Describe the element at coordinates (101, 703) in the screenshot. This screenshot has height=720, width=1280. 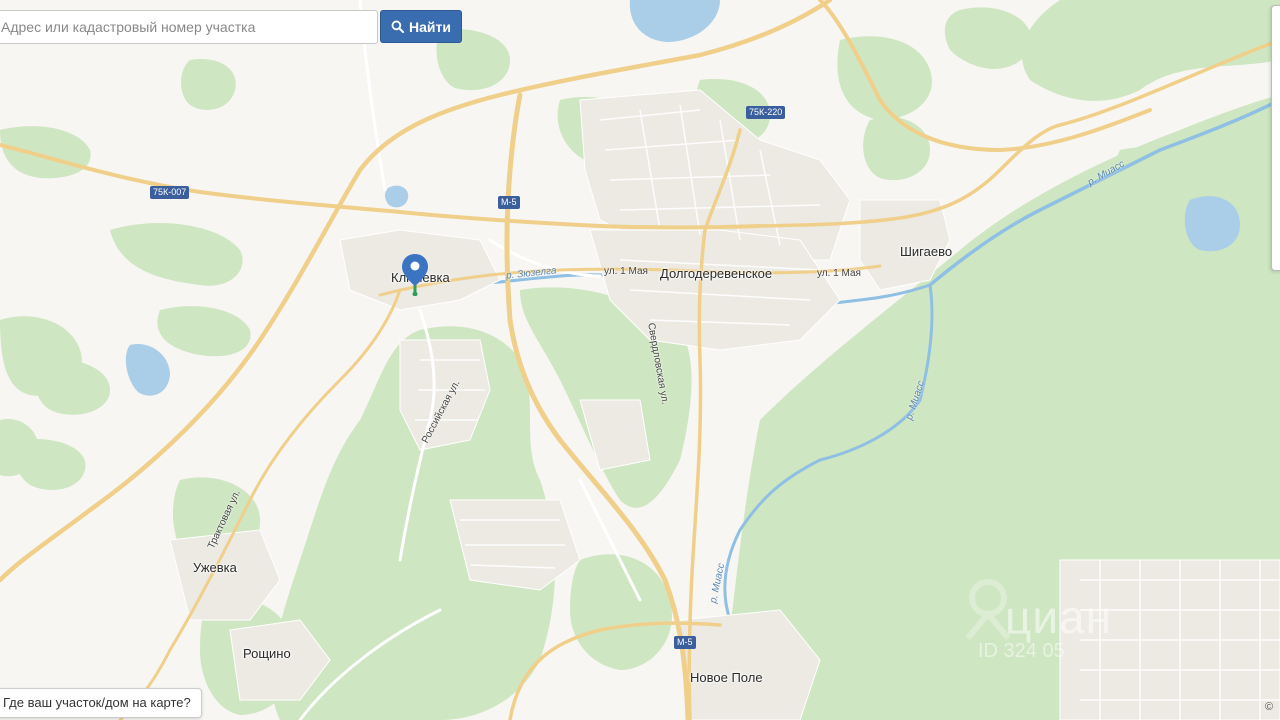
I see `locate-hint-button: Где ваш участок/дом на карте?` at that location.